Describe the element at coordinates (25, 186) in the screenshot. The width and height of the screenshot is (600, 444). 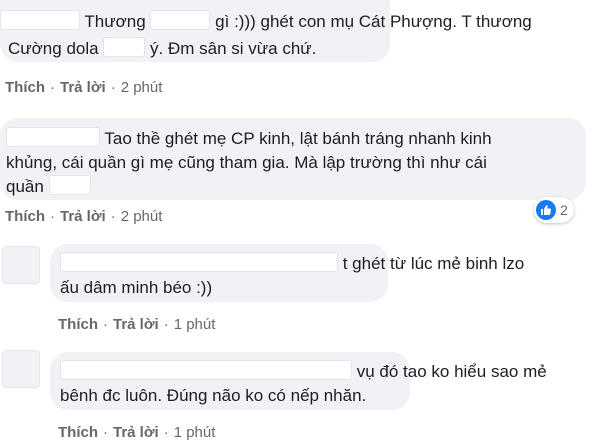
I see `comment-text: quần` at that location.